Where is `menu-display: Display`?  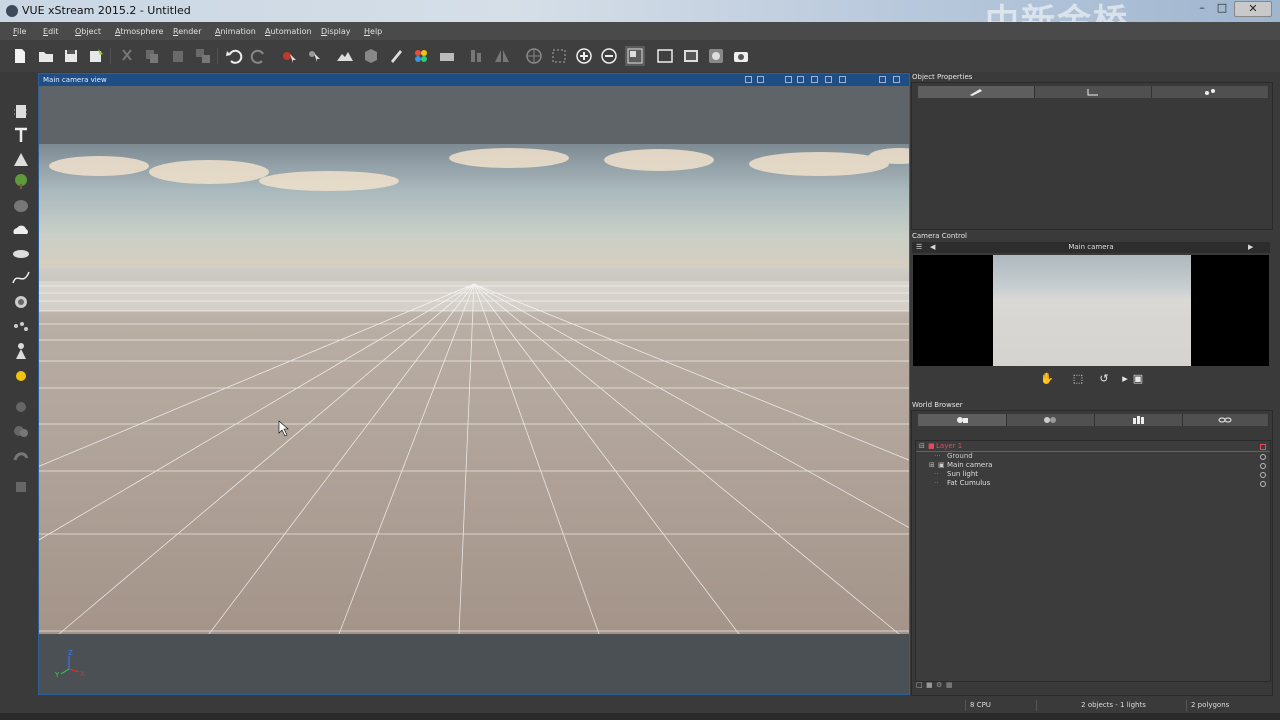 menu-display: Display is located at coordinates (336, 31).